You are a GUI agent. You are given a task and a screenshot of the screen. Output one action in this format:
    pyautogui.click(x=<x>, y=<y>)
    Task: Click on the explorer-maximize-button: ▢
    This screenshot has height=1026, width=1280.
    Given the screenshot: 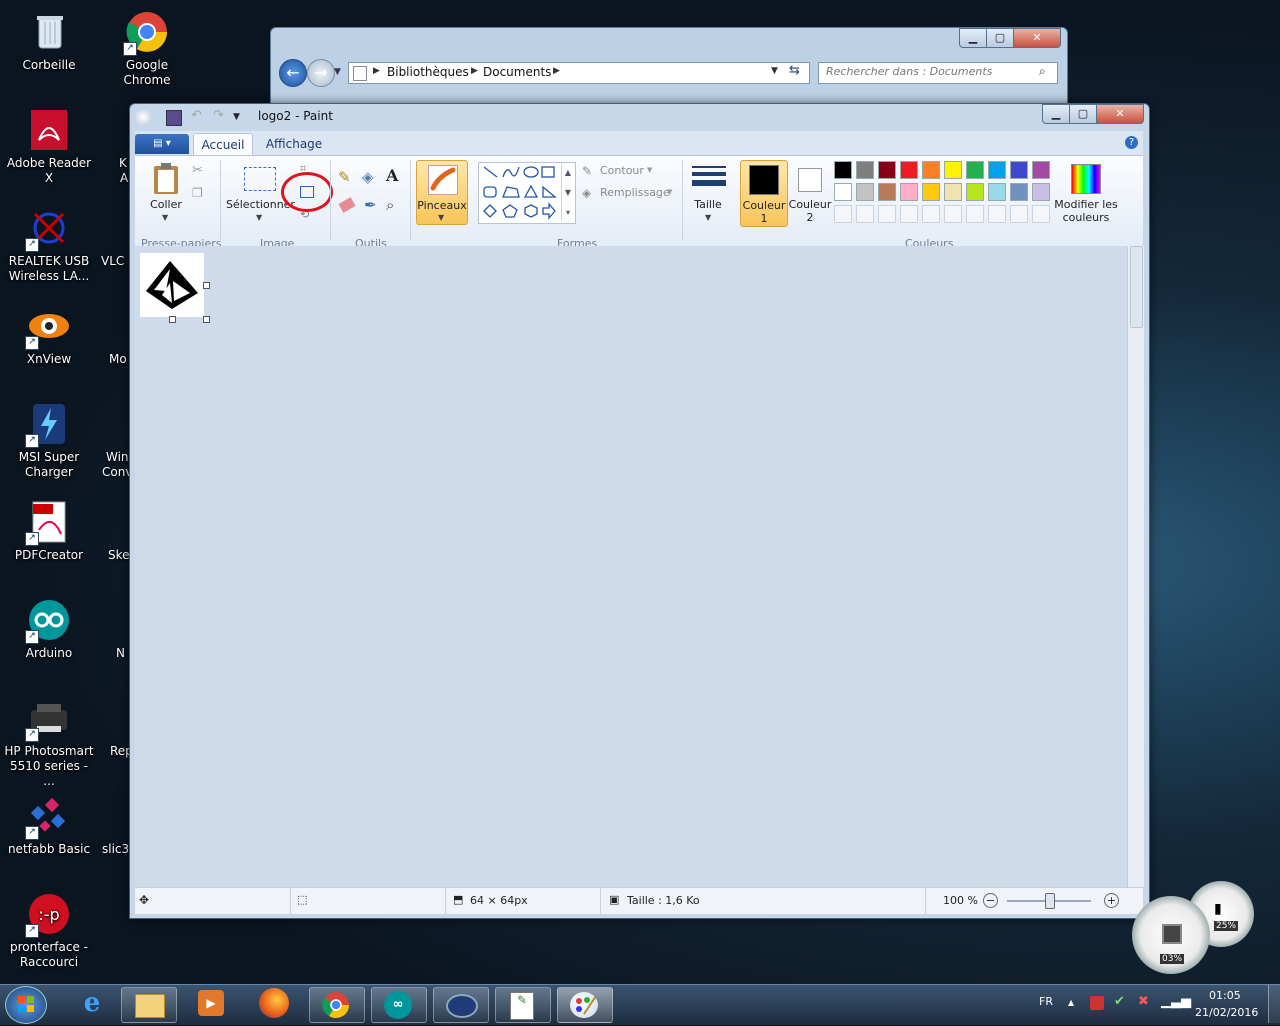 What is the action you would take?
    pyautogui.click(x=1000, y=38)
    